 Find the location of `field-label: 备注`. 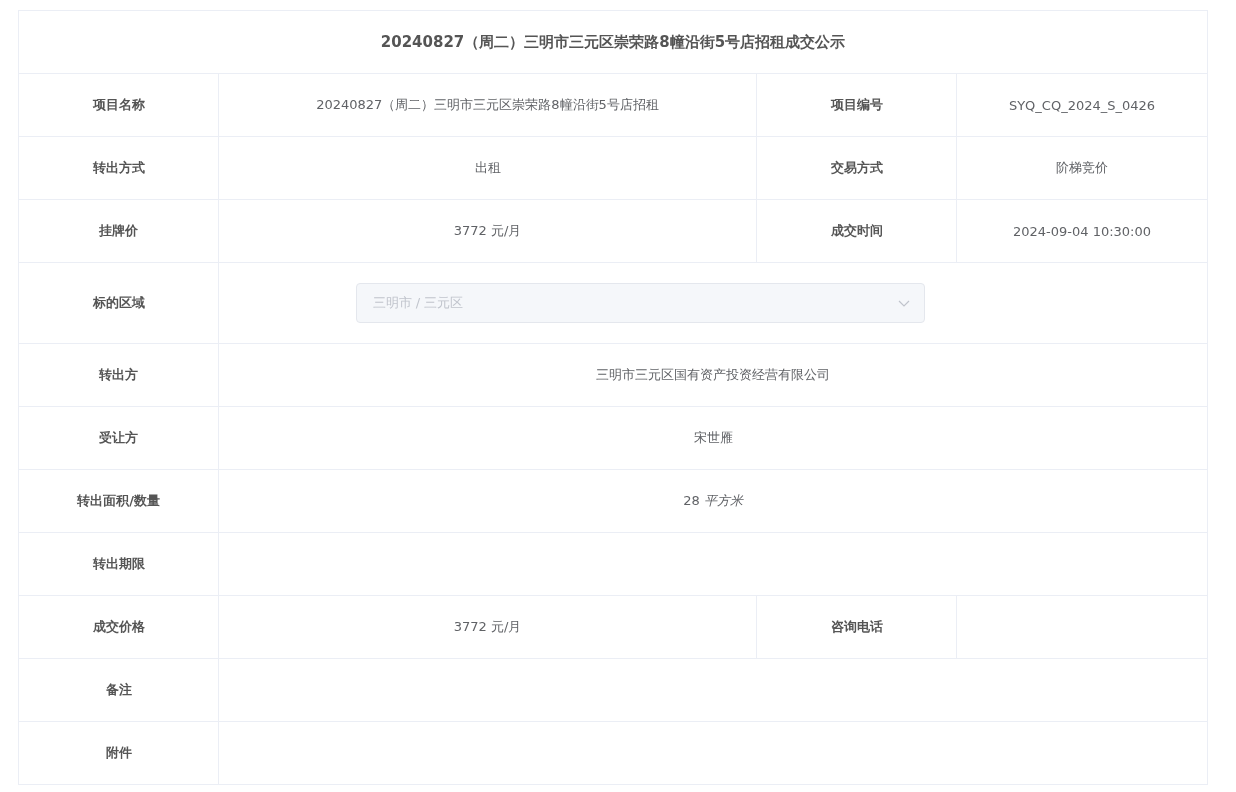

field-label: 备注 is located at coordinates (118, 690).